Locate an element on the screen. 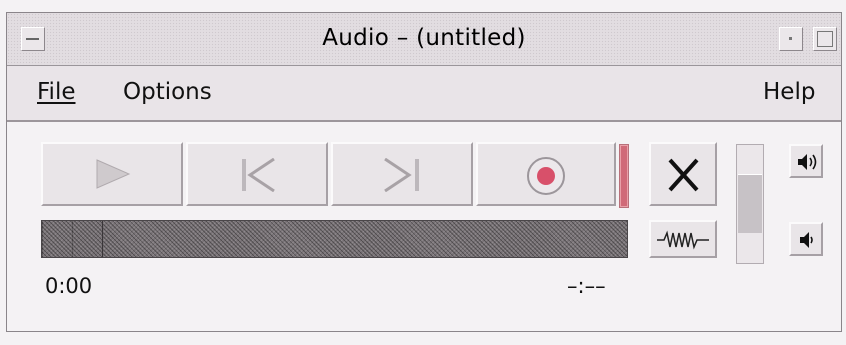  playback-position-thumb is located at coordinates (72, 239).